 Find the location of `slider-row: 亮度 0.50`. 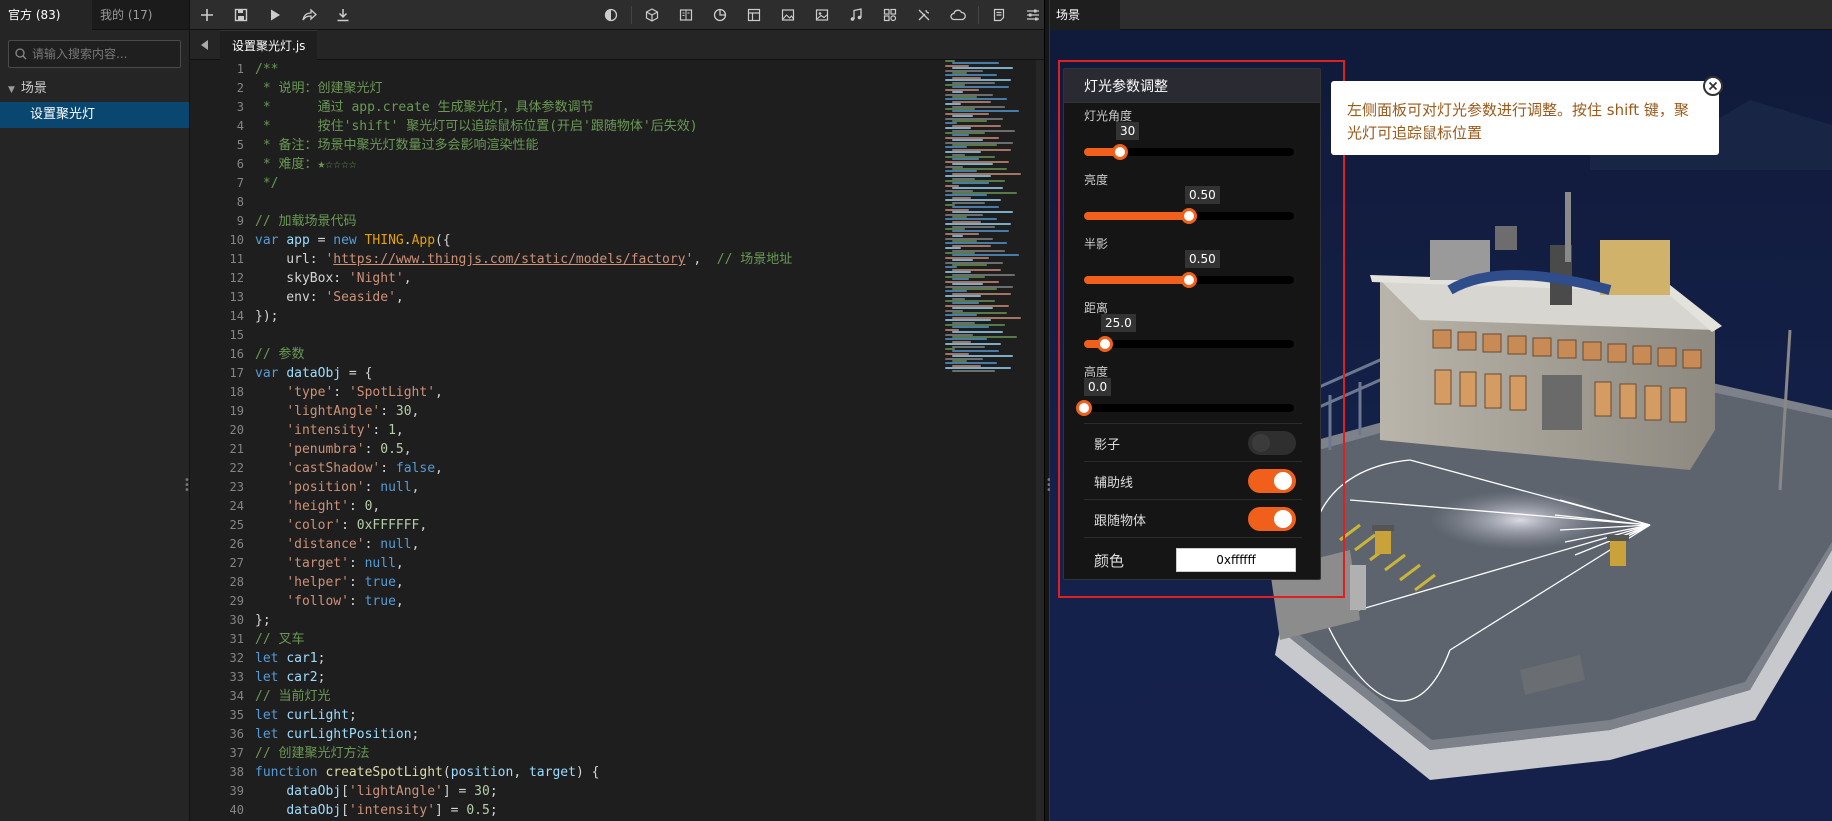

slider-row: 亮度 0.50 is located at coordinates (1193, 203).